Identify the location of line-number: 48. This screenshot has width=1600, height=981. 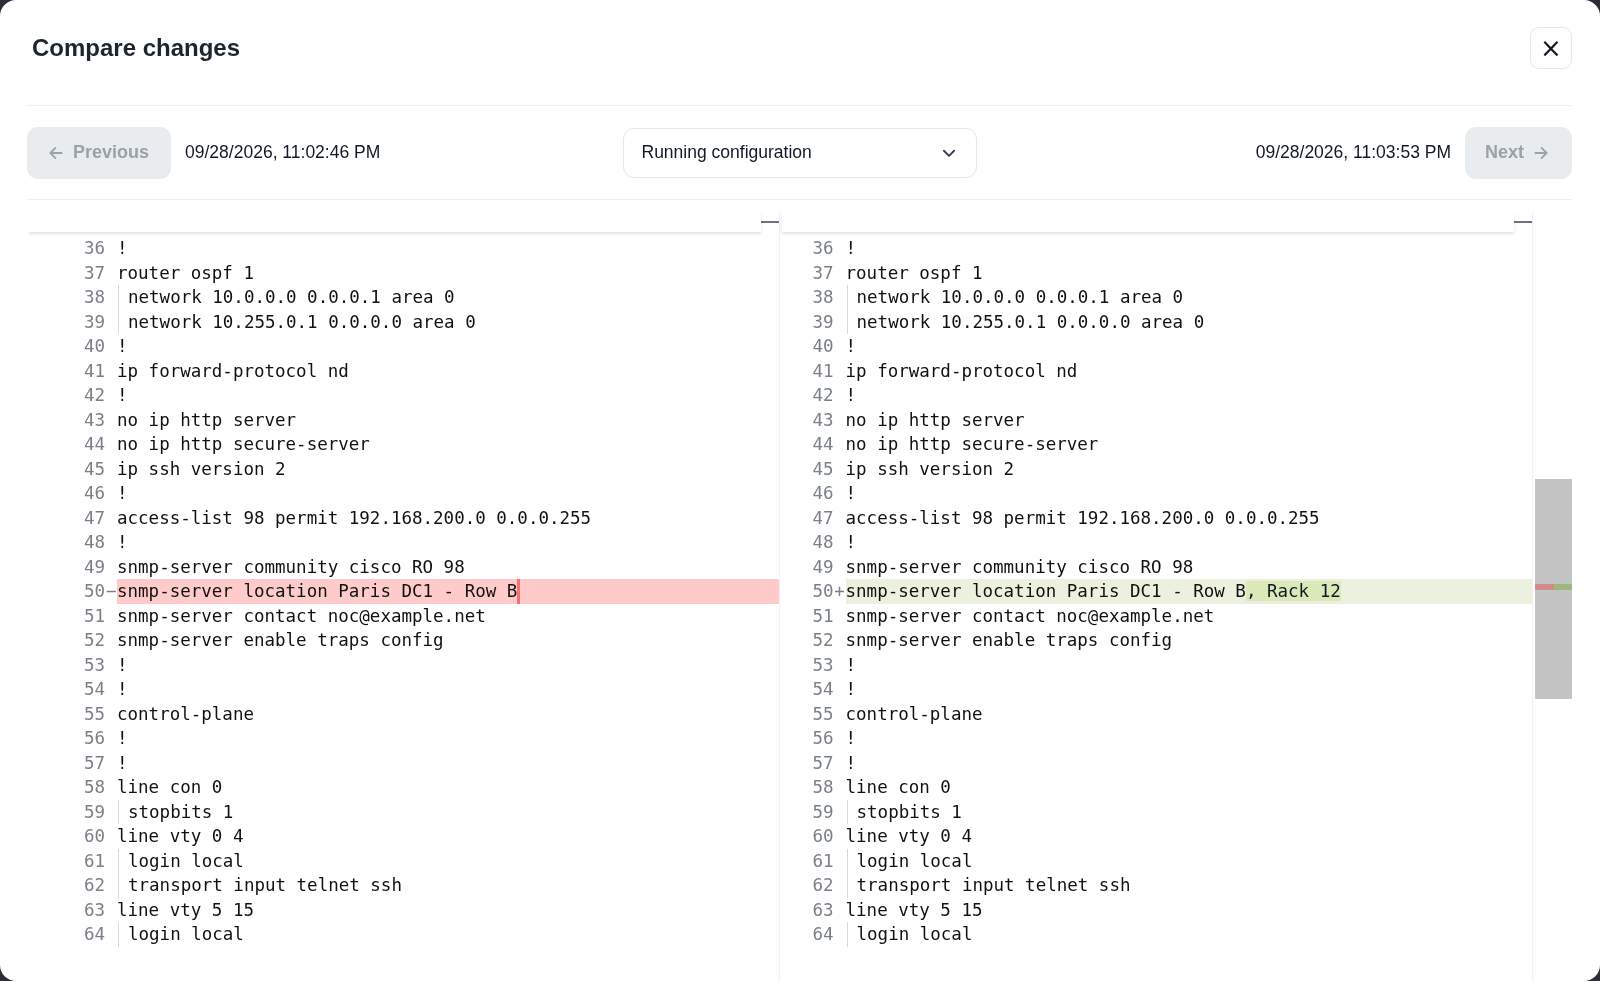
(822, 542).